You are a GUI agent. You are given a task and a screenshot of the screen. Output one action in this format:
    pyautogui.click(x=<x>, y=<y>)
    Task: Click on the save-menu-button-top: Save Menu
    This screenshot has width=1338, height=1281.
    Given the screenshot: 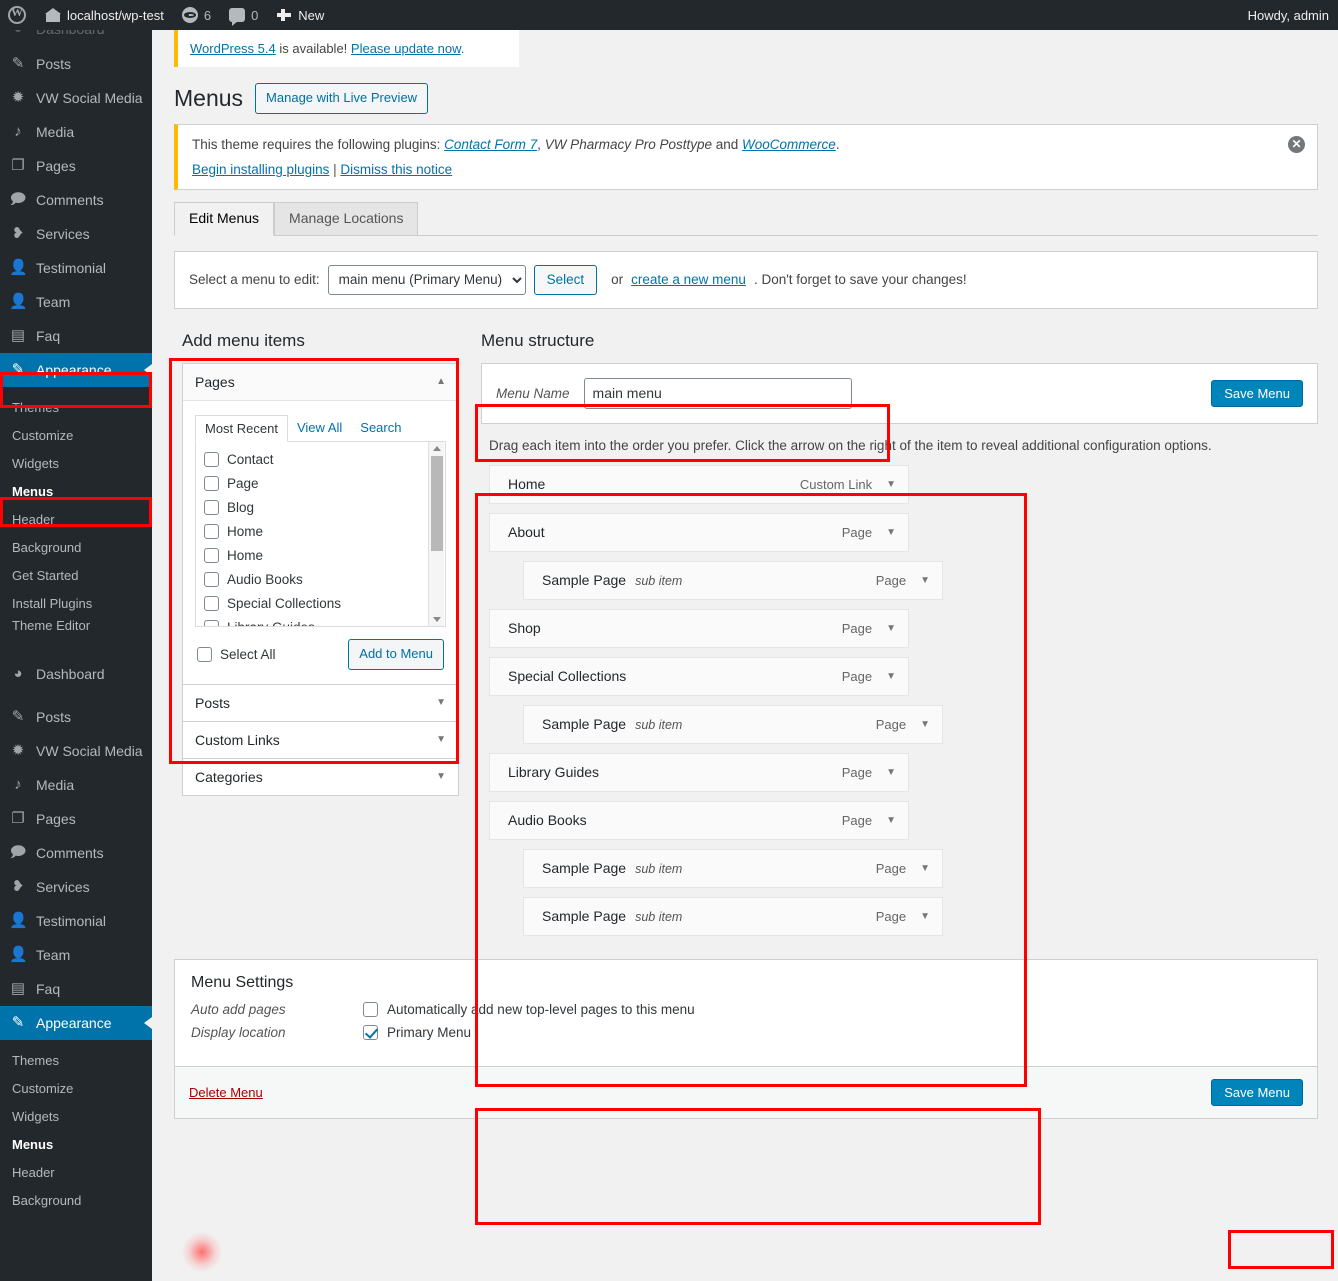 What is the action you would take?
    pyautogui.click(x=1257, y=393)
    